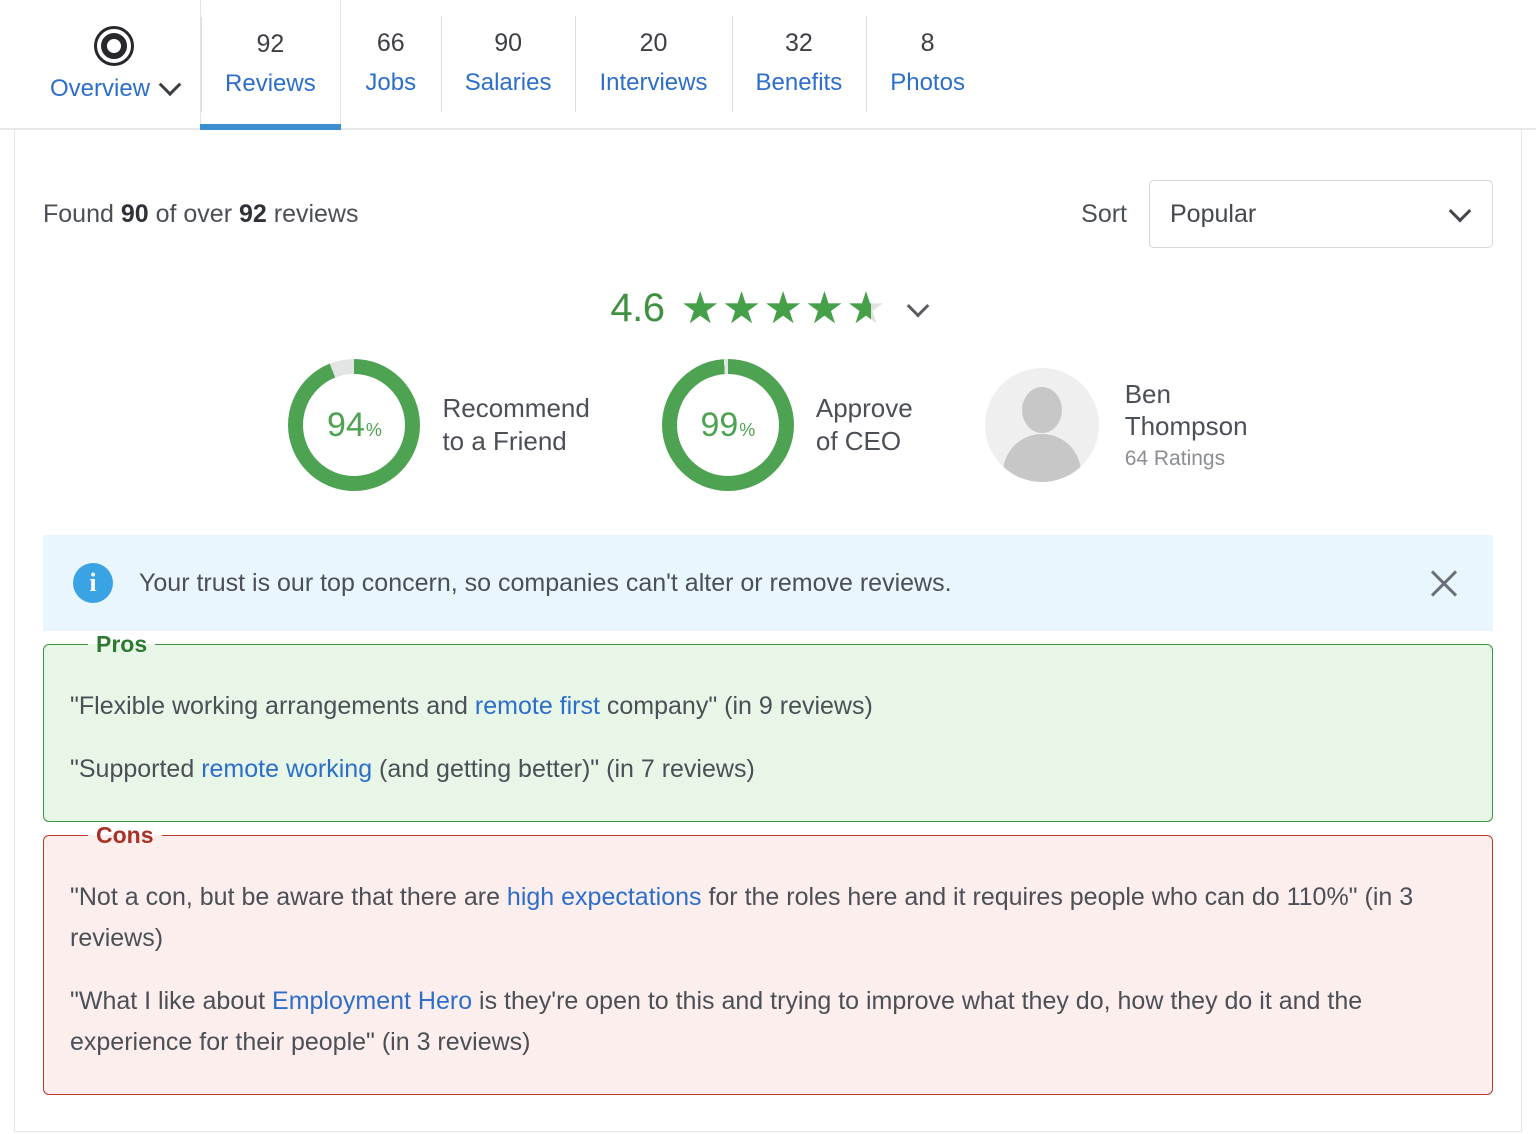  What do you see at coordinates (563, 769) in the screenshot?
I see `highlight-text: (and getting better)" (in 7 reviews)` at bounding box center [563, 769].